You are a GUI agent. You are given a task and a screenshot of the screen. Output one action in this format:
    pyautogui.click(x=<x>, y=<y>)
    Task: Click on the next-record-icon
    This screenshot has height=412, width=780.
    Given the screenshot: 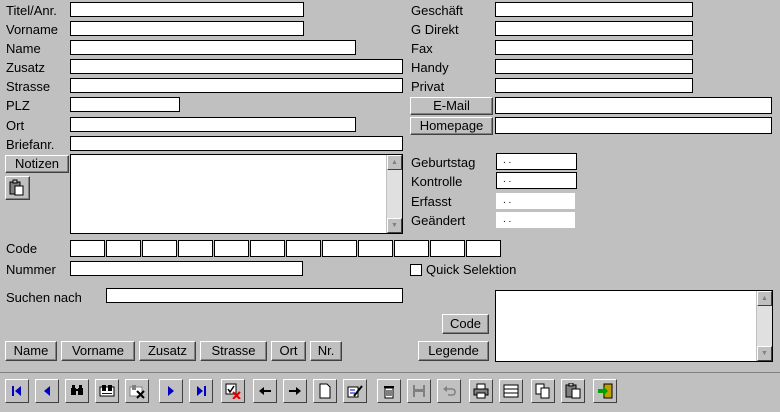 What is the action you would take?
    pyautogui.click(x=171, y=391)
    